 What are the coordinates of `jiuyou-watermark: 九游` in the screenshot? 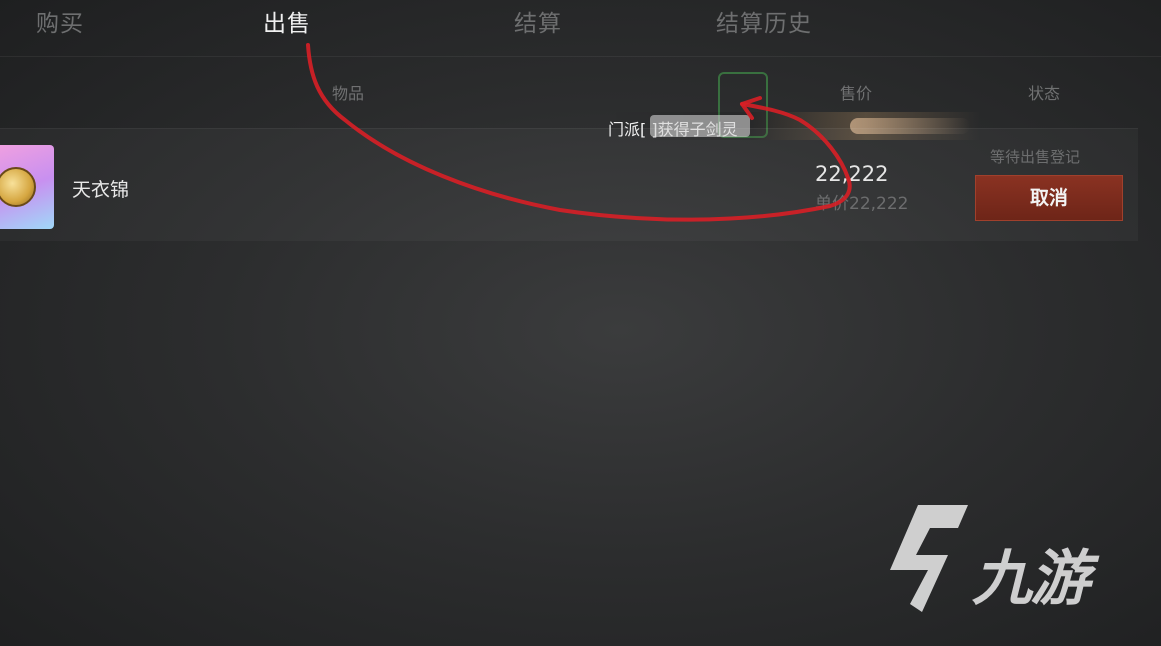 It's located at (1008, 557).